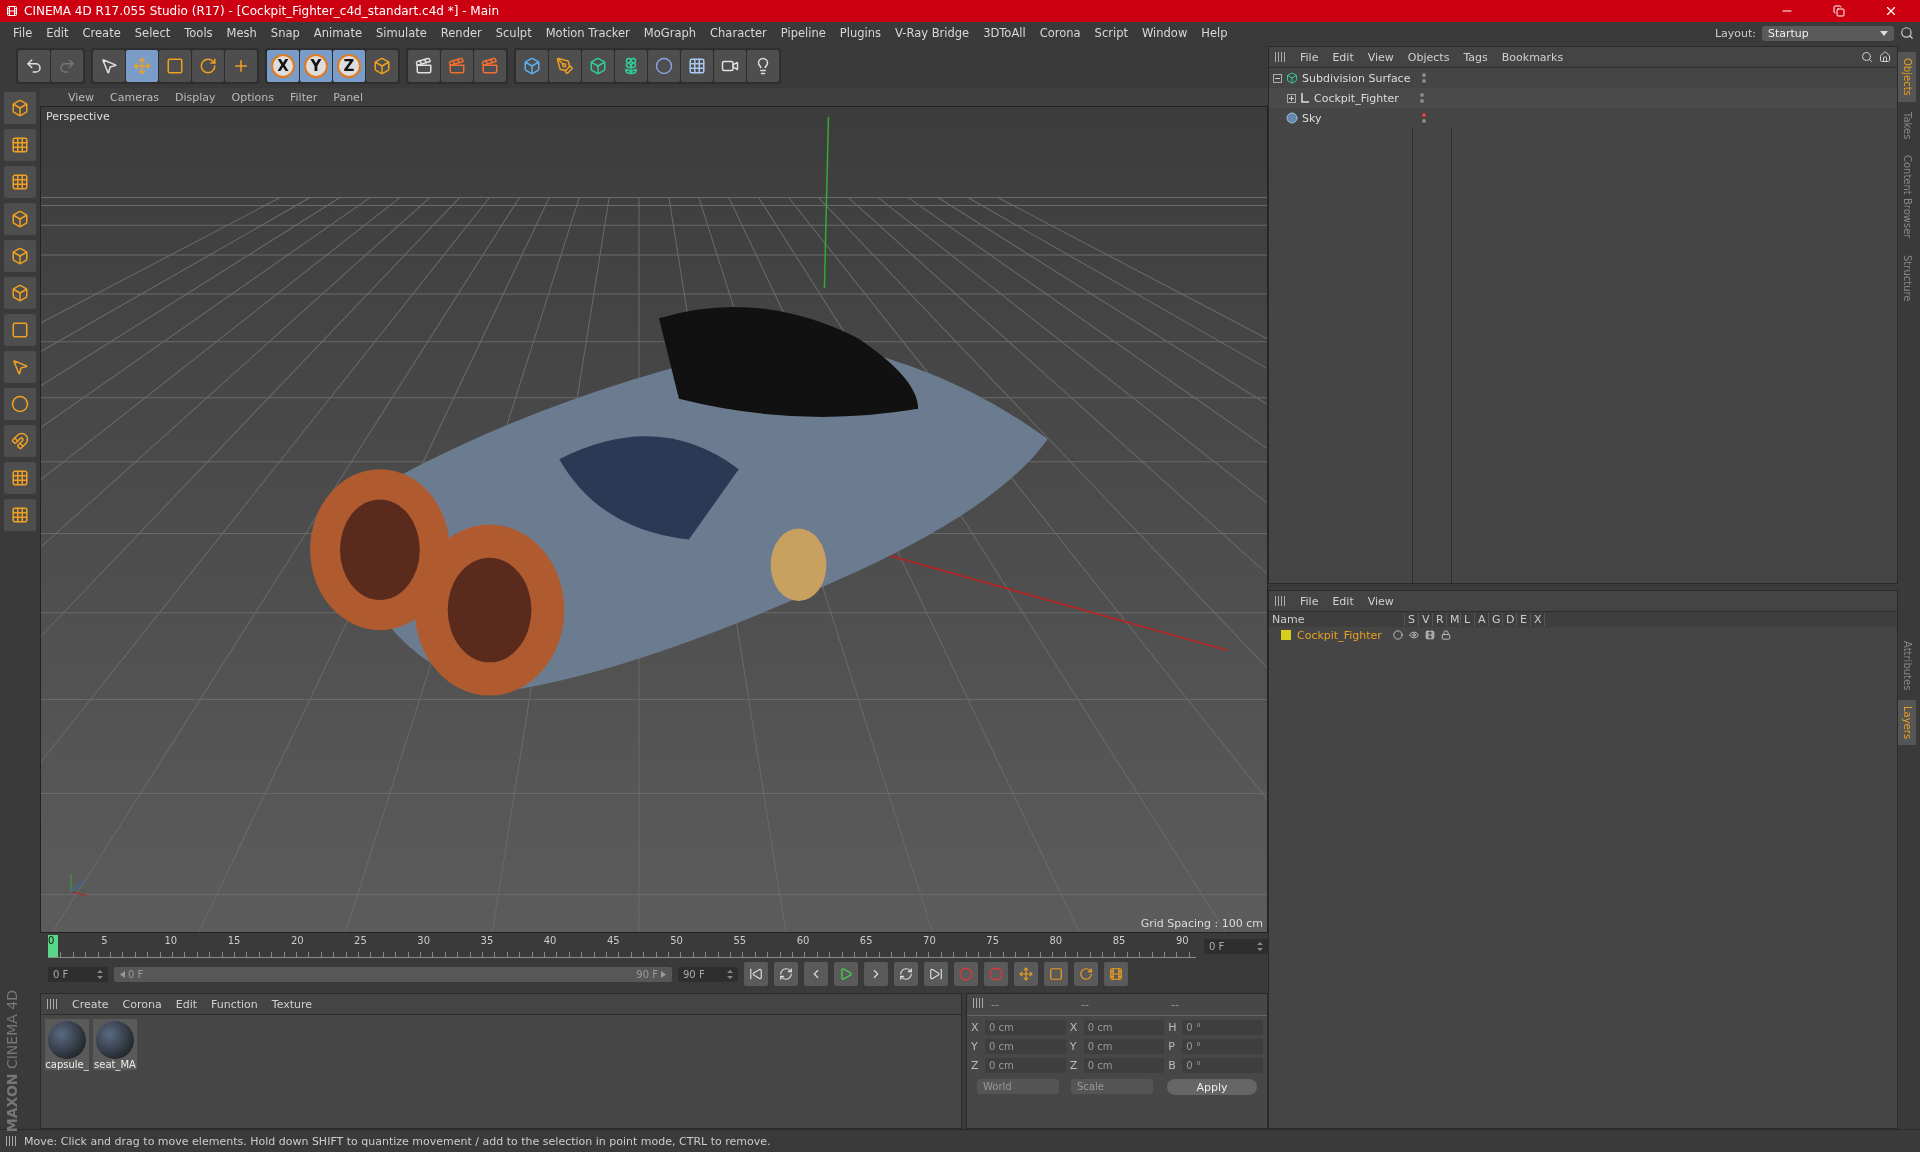  I want to click on layout-dropdown: Startup, so click(1828, 33).